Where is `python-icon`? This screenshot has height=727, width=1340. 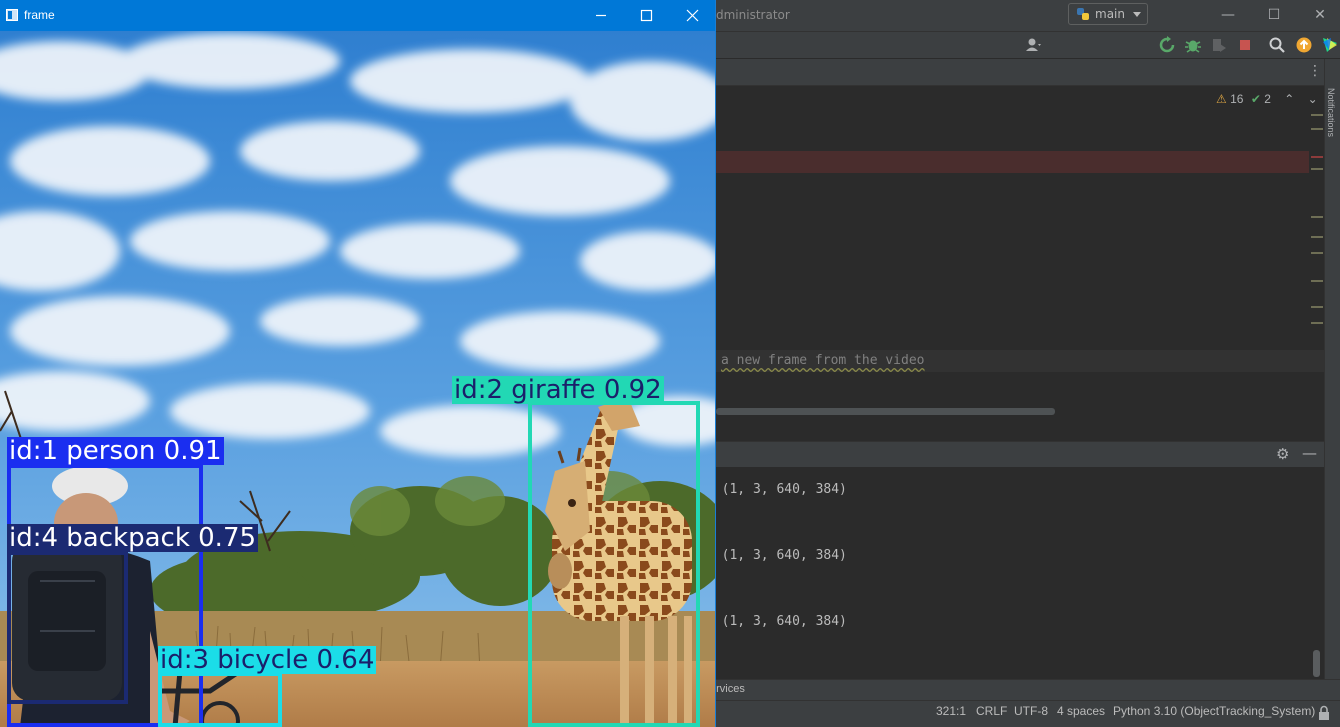 python-icon is located at coordinates (1083, 14).